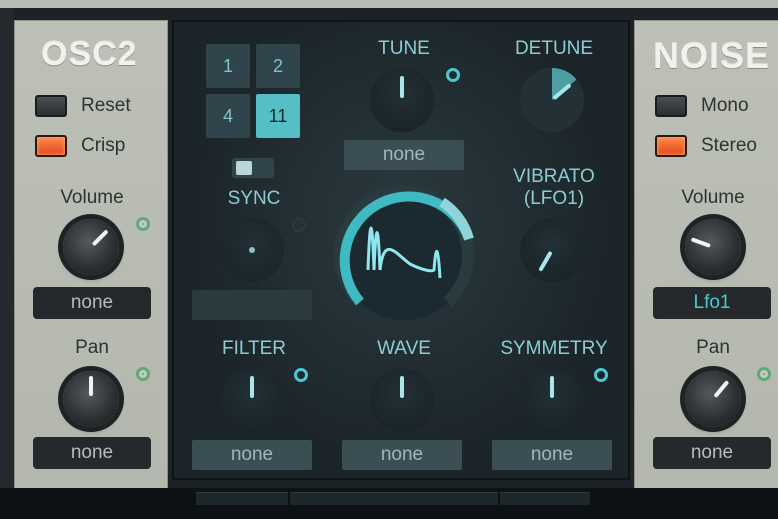  What do you see at coordinates (89, 54) in the screenshot?
I see `osc2-title: OSC2` at bounding box center [89, 54].